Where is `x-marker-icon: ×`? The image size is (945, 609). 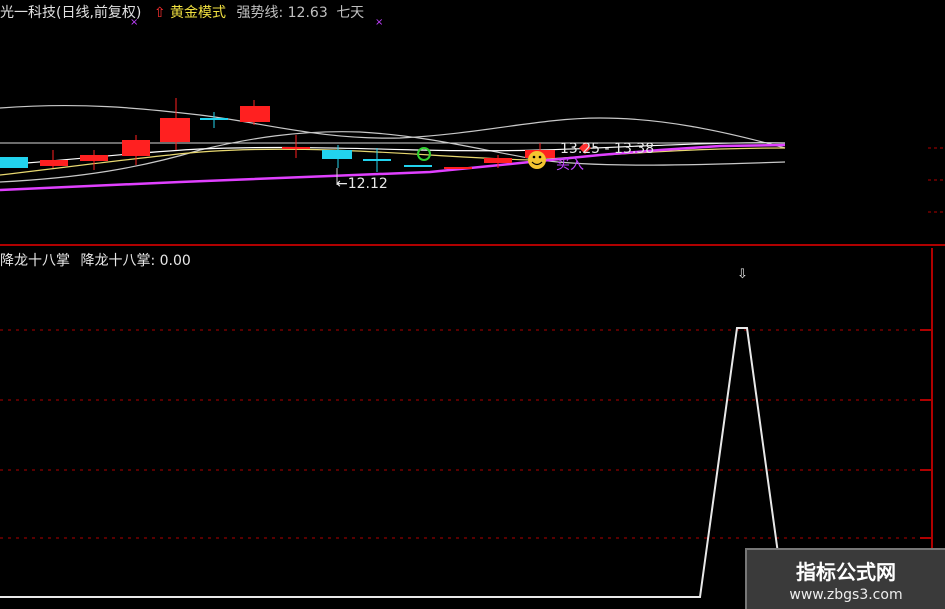 x-marker-icon: × is located at coordinates (379, 22).